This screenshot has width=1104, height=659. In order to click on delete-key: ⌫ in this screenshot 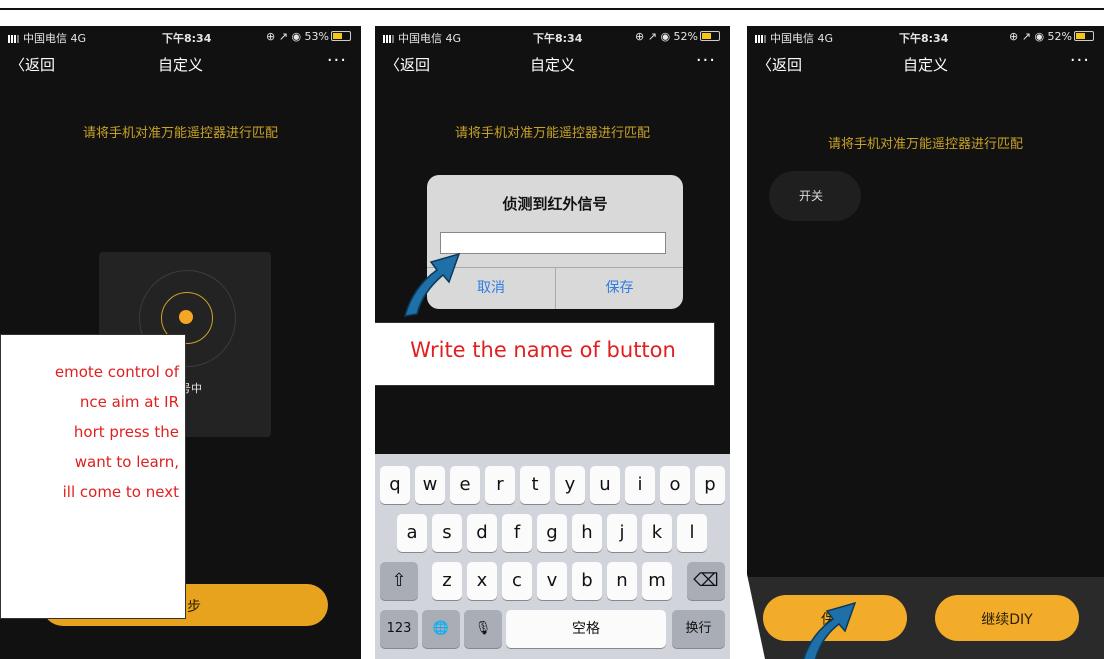, I will do `click(706, 581)`.